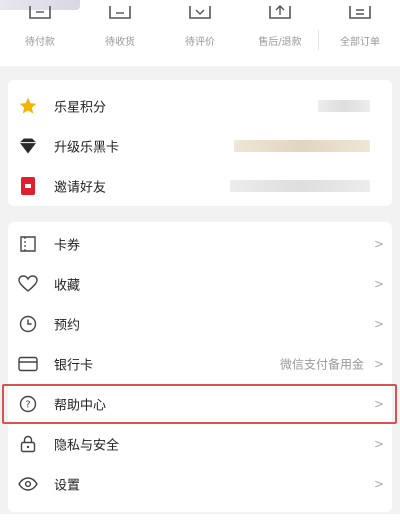  What do you see at coordinates (280, 42) in the screenshot?
I see `order-label: 售后/退款` at bounding box center [280, 42].